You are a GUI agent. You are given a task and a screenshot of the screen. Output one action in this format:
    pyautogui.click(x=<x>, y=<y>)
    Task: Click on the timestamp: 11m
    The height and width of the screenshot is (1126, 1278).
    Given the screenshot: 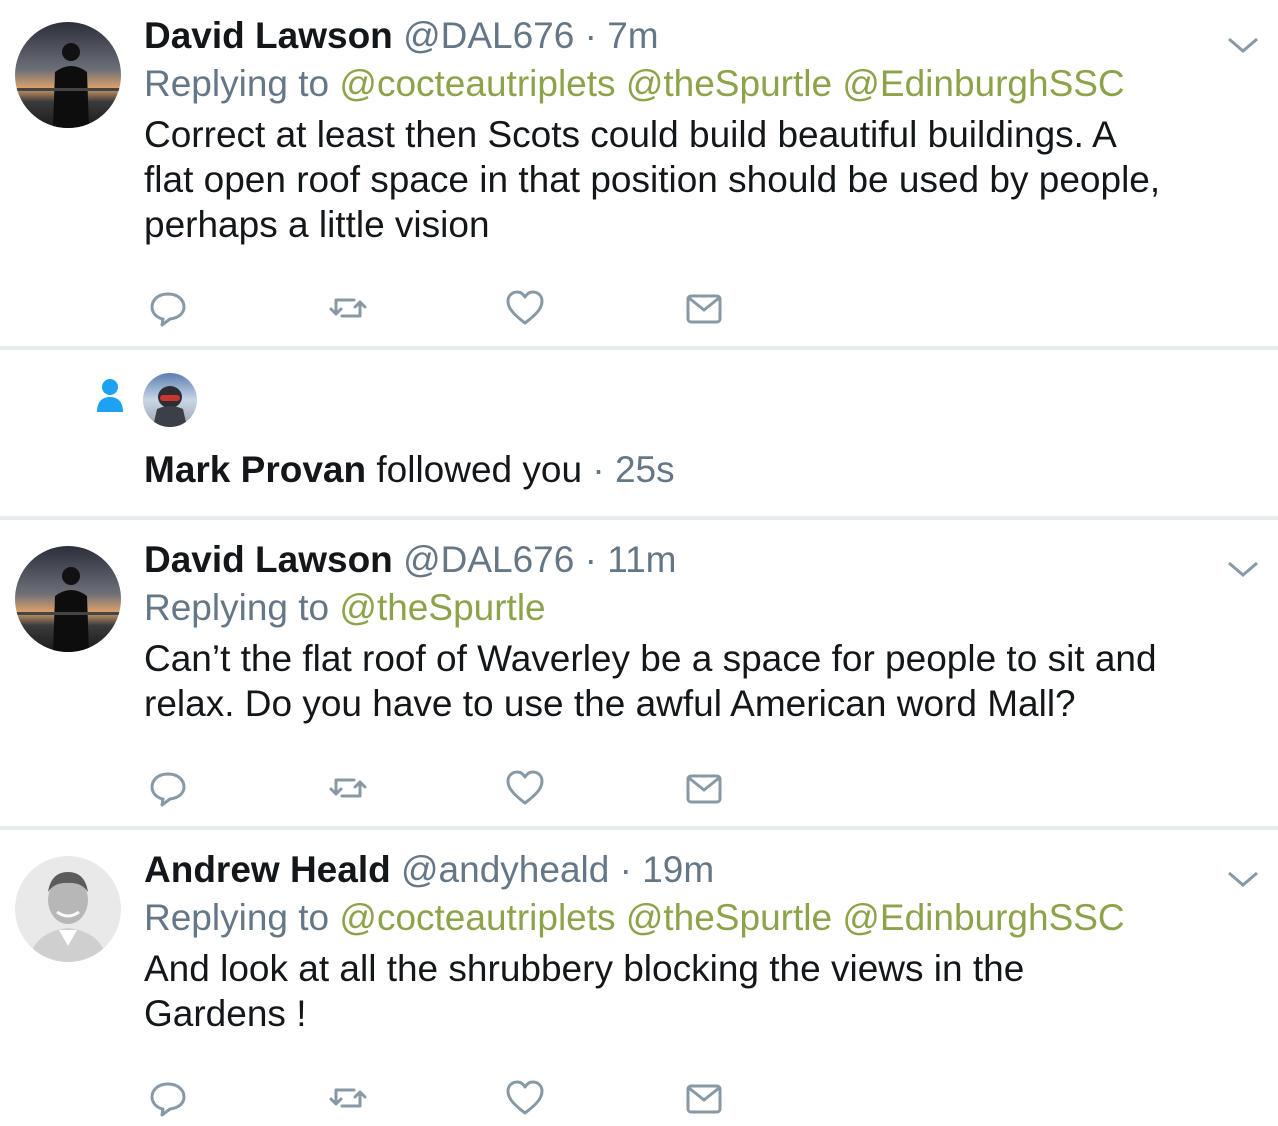 What is the action you would take?
    pyautogui.click(x=641, y=559)
    